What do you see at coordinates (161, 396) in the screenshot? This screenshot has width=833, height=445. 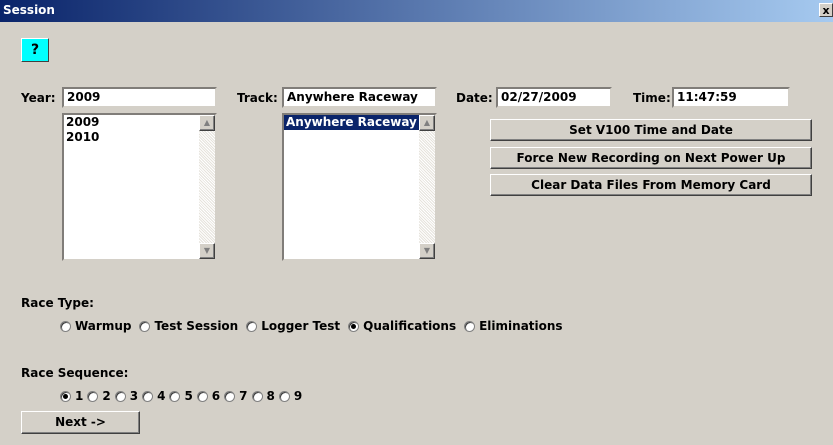 I see `radio-label: 4` at bounding box center [161, 396].